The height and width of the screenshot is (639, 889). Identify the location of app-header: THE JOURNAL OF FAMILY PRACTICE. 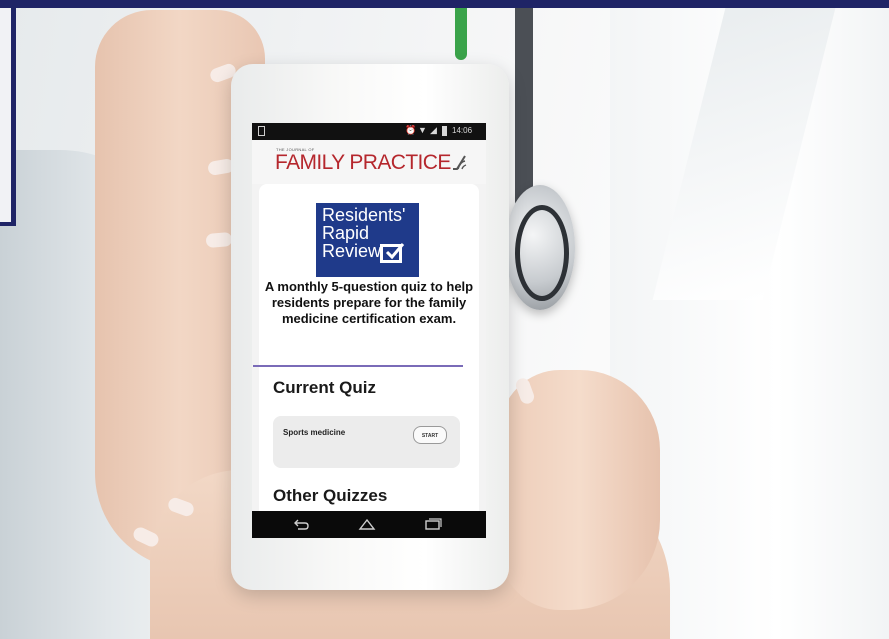
(369, 162).